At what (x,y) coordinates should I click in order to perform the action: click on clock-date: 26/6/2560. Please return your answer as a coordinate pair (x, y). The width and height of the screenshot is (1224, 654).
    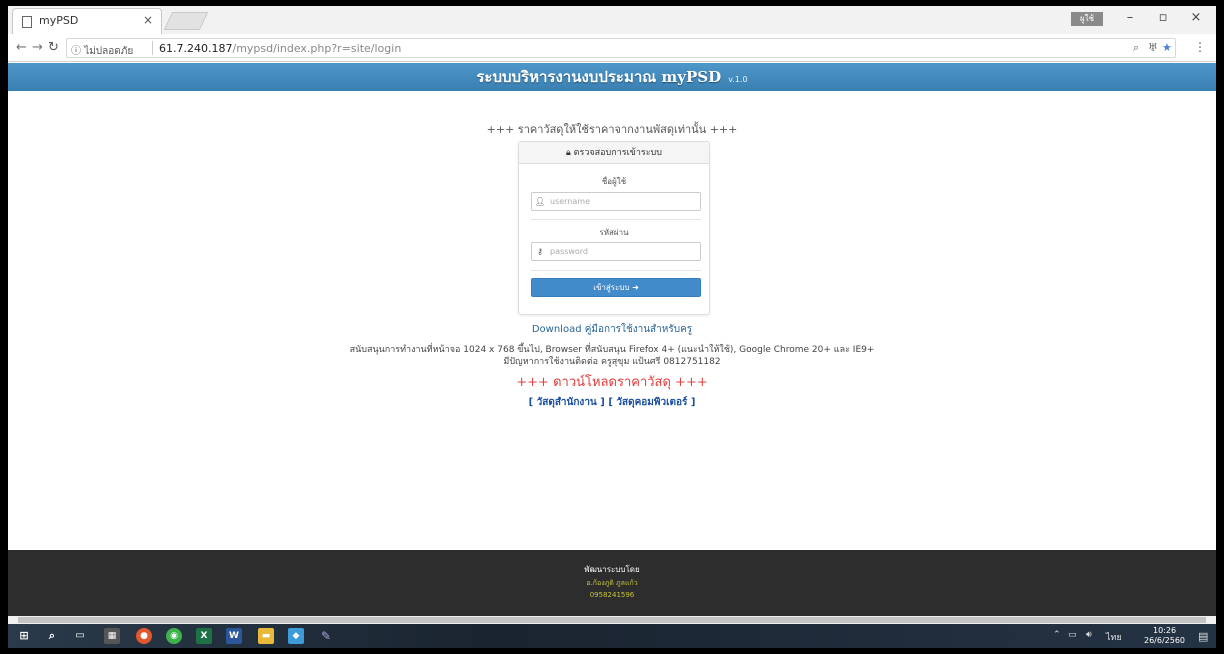
    Looking at the image, I should click on (1165, 640).